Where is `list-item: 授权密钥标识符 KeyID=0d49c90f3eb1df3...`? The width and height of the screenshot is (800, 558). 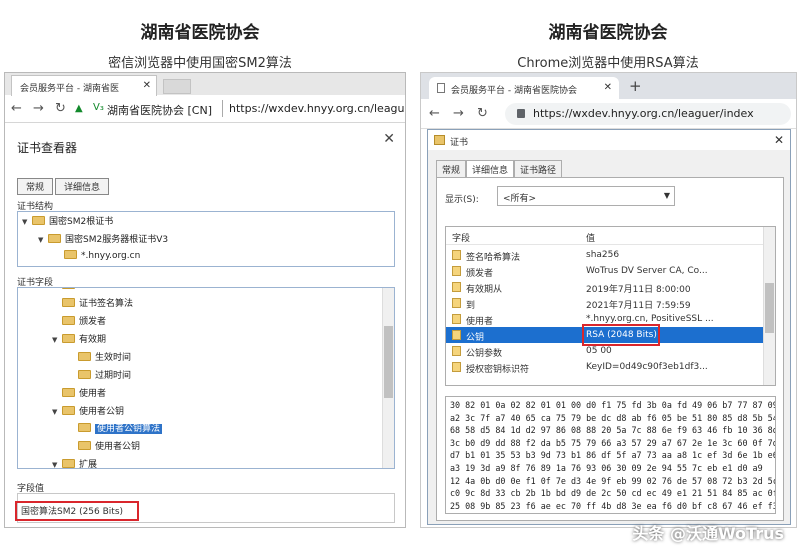
list-item: 授权密钥标识符 KeyID=0d49c90f3eb1df3... is located at coordinates (605, 367).